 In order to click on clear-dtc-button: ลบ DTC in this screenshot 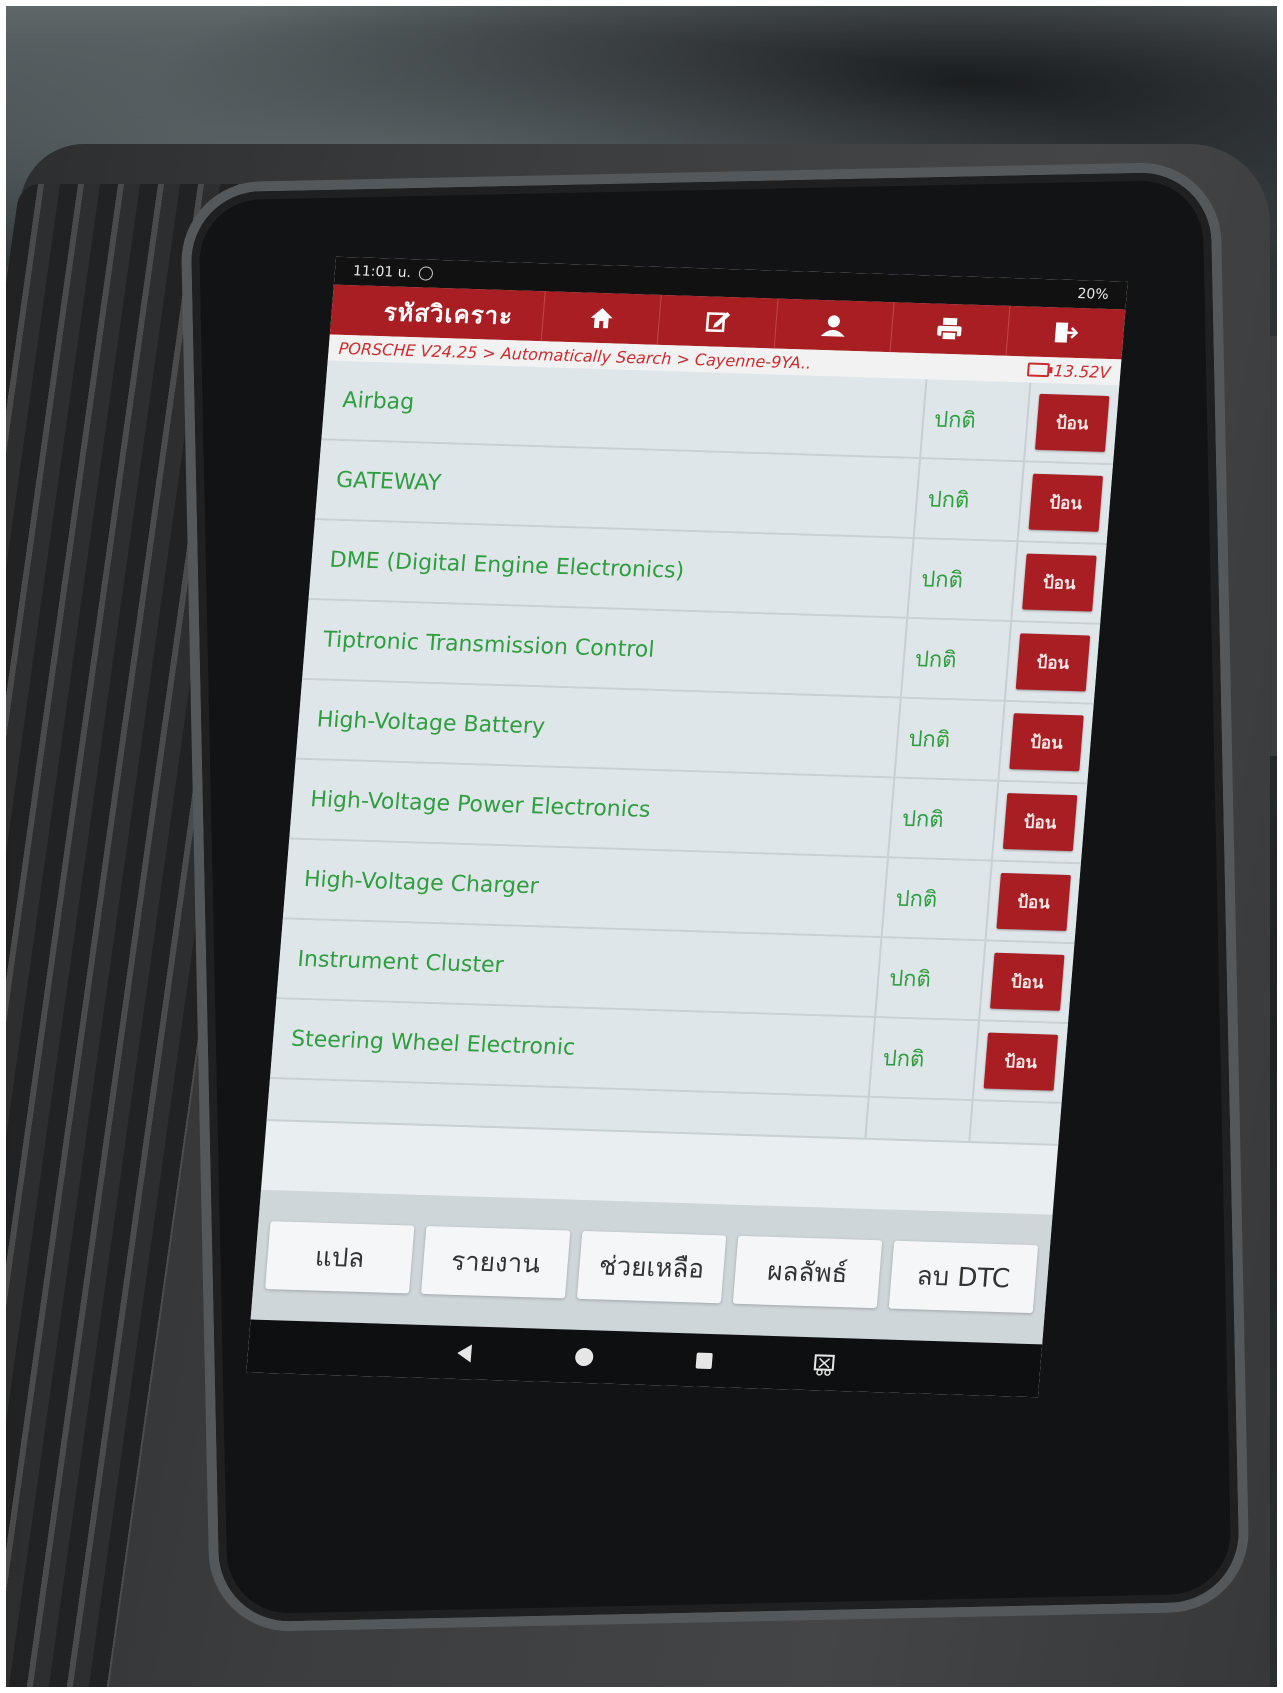, I will do `click(963, 1277)`.